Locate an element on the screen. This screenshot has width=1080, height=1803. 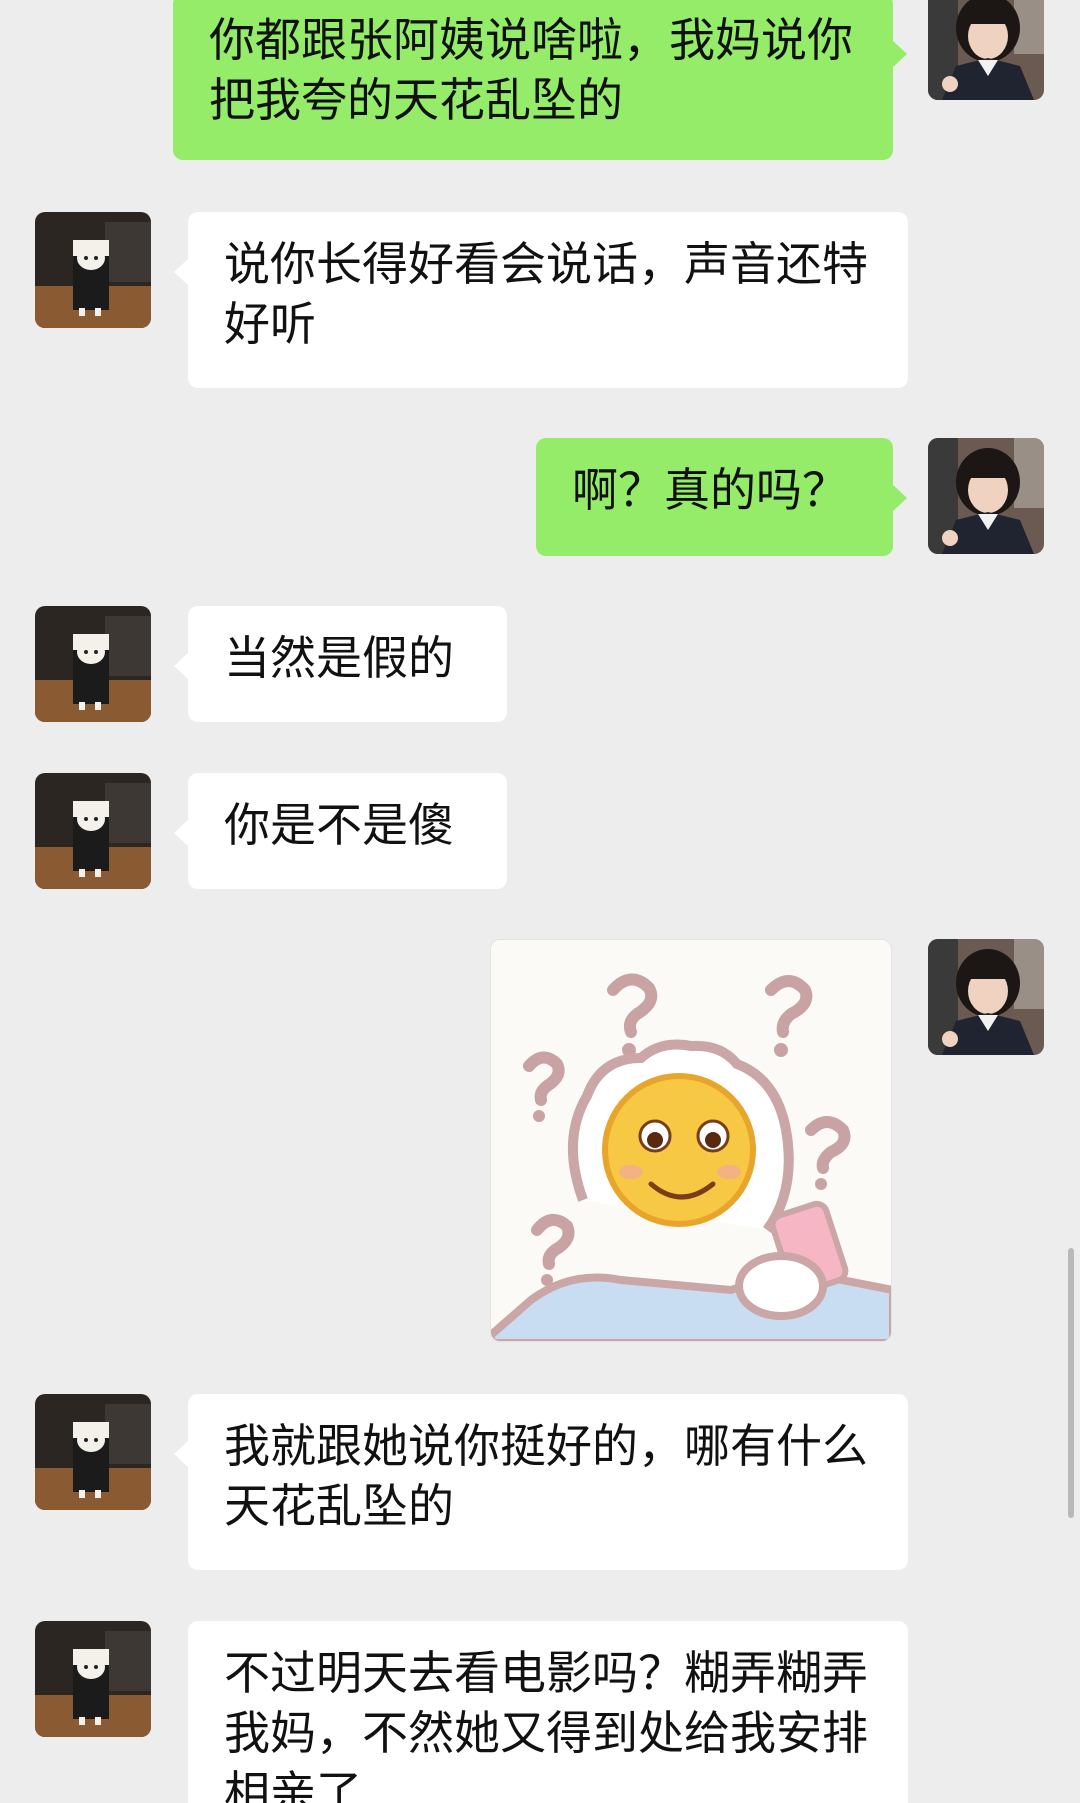
sticker-message is located at coordinates (691, 1140).